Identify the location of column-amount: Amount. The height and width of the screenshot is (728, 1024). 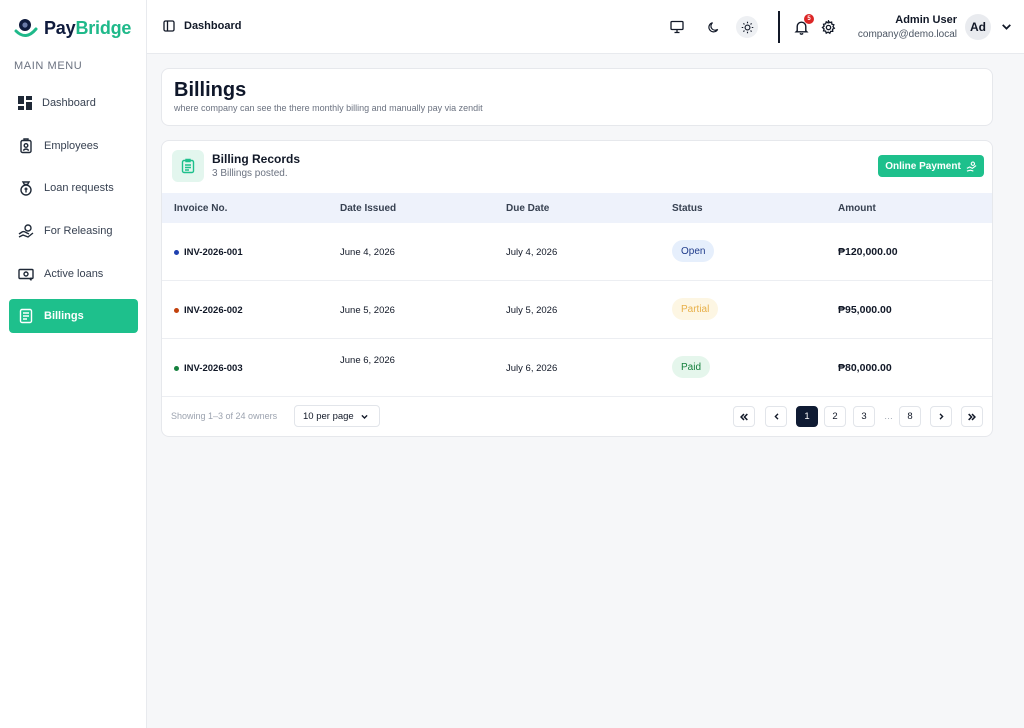
(857, 208).